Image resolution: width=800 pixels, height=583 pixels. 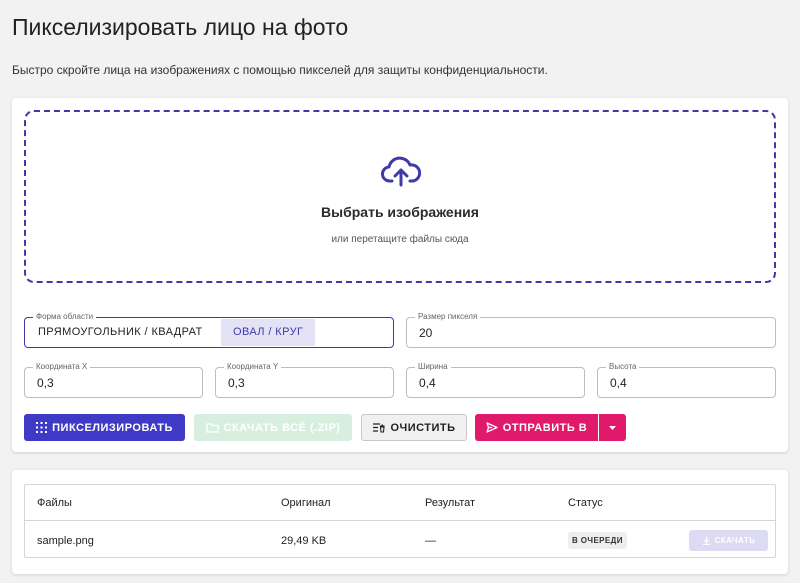 I want to click on caret-down-icon, so click(x=612, y=427).